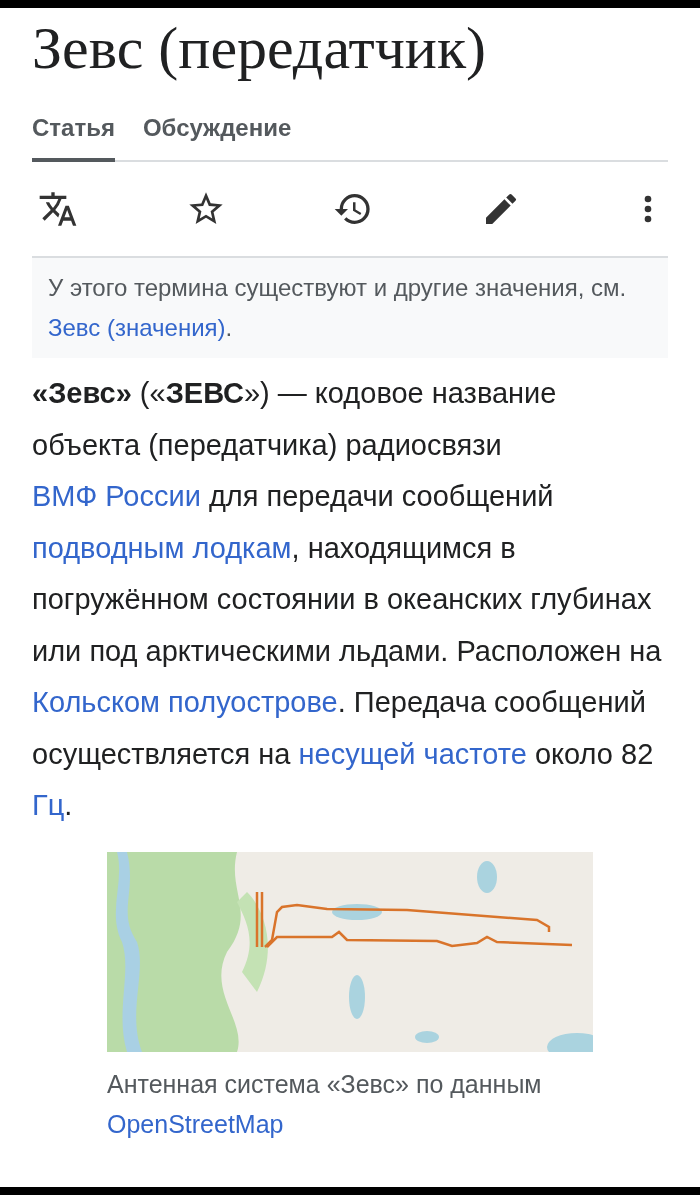 The height and width of the screenshot is (1195, 700). What do you see at coordinates (48, 805) in the screenshot?
I see `article-link: Гц` at bounding box center [48, 805].